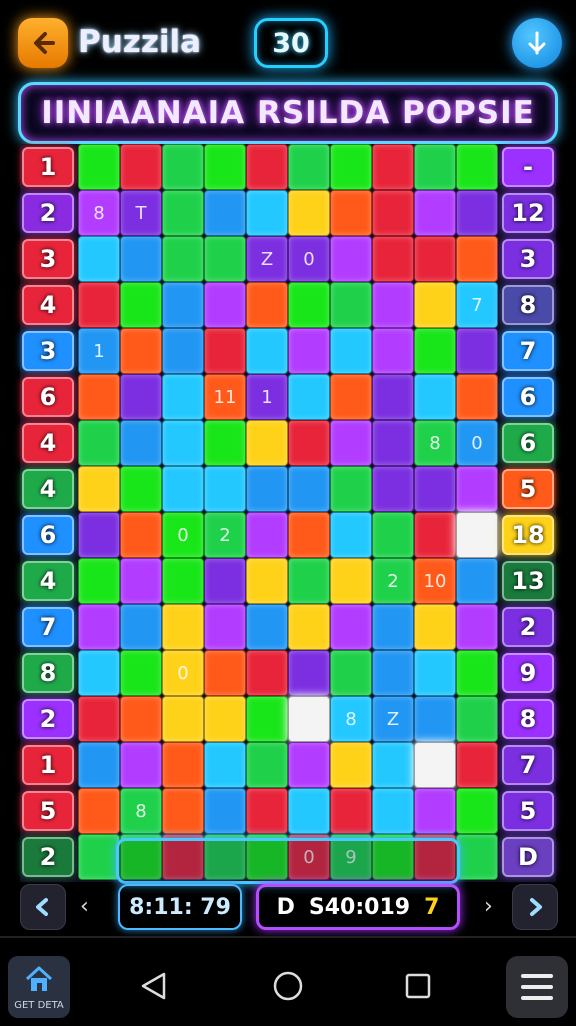  What do you see at coordinates (435, 581) in the screenshot?
I see `puzzle-piece: 10` at bounding box center [435, 581].